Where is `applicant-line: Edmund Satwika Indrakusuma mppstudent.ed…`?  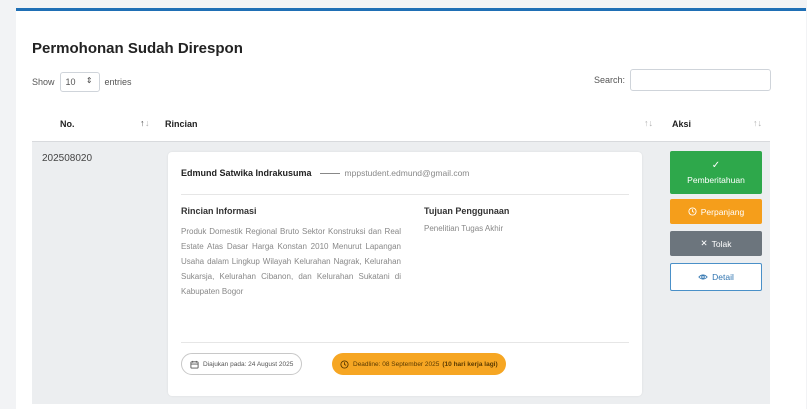 applicant-line: Edmund Satwika Indrakusuma mppstudent.ed… is located at coordinates (325, 173).